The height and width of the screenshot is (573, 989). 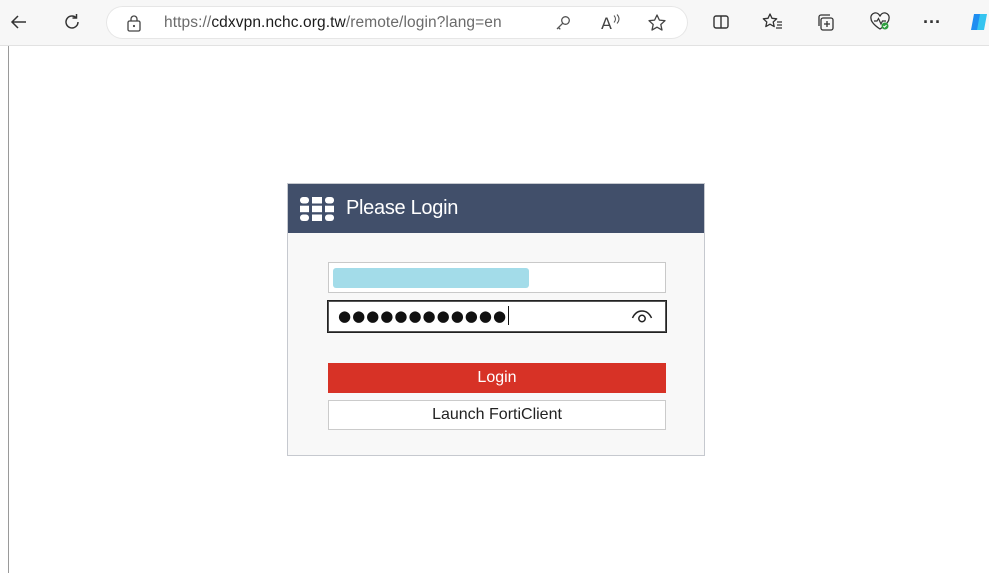 I want to click on show-password-eye-icon, so click(x=642, y=318).